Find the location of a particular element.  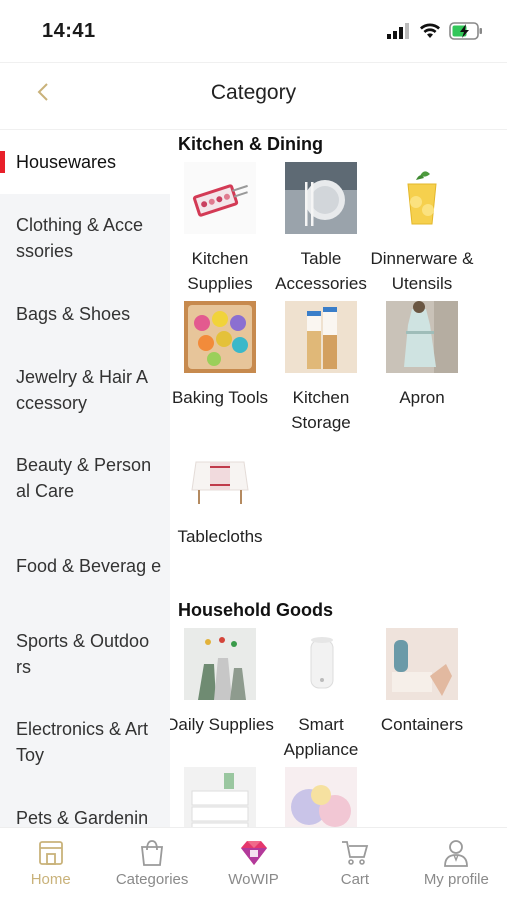

tile-daily-supplies: Daily Supplies is located at coordinates (222, 693).